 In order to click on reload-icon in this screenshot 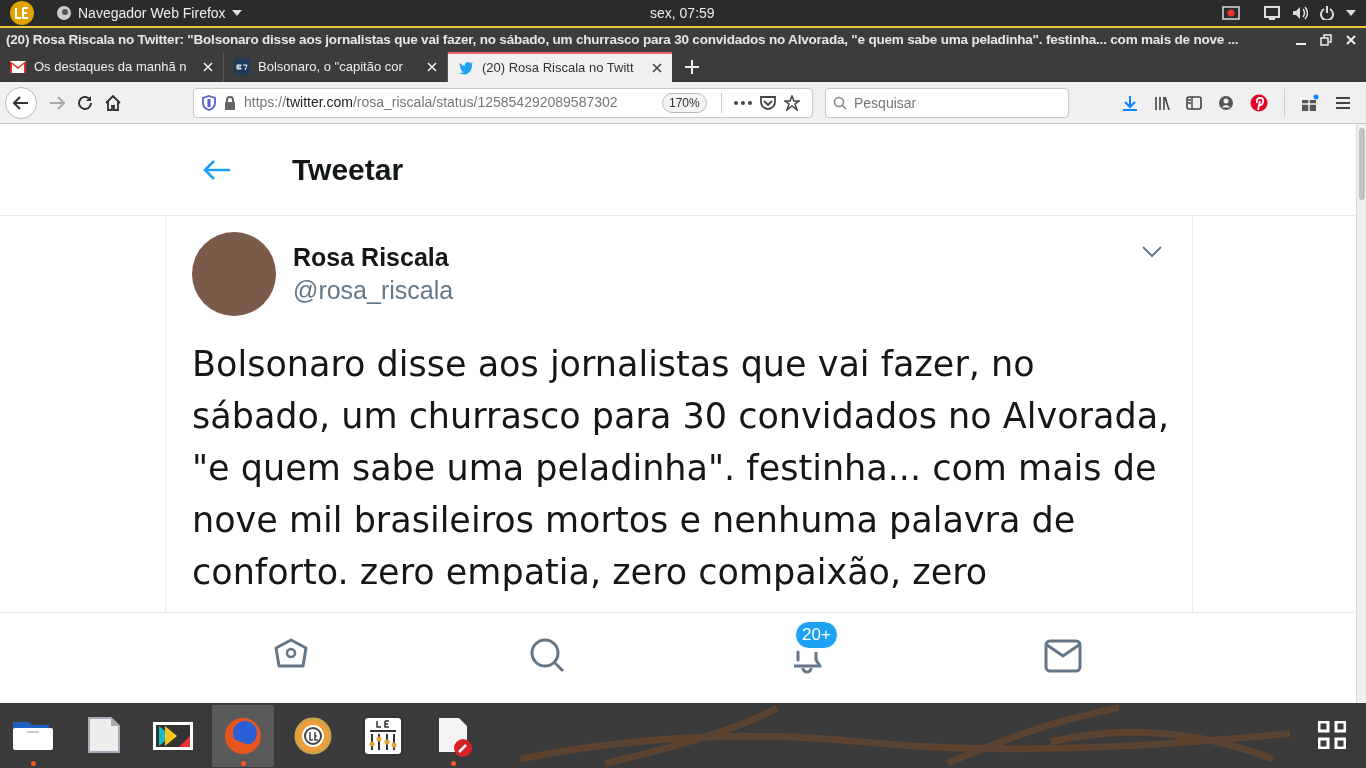, I will do `click(85, 102)`.